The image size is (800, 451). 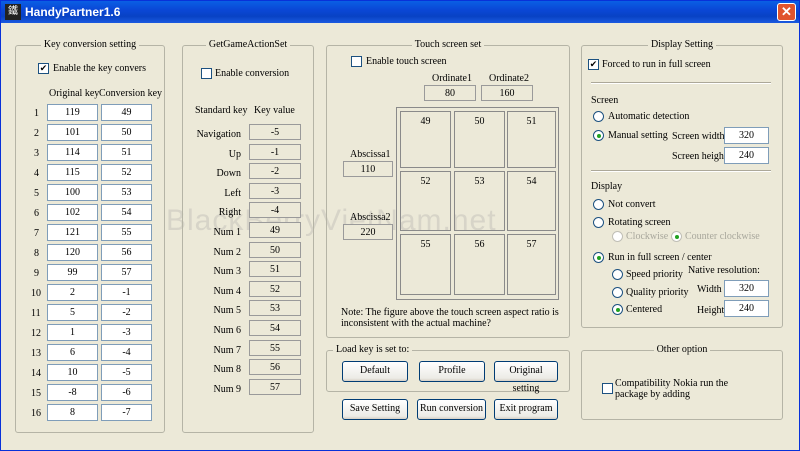 I want to click on profile-button: Profile, so click(x=452, y=371).